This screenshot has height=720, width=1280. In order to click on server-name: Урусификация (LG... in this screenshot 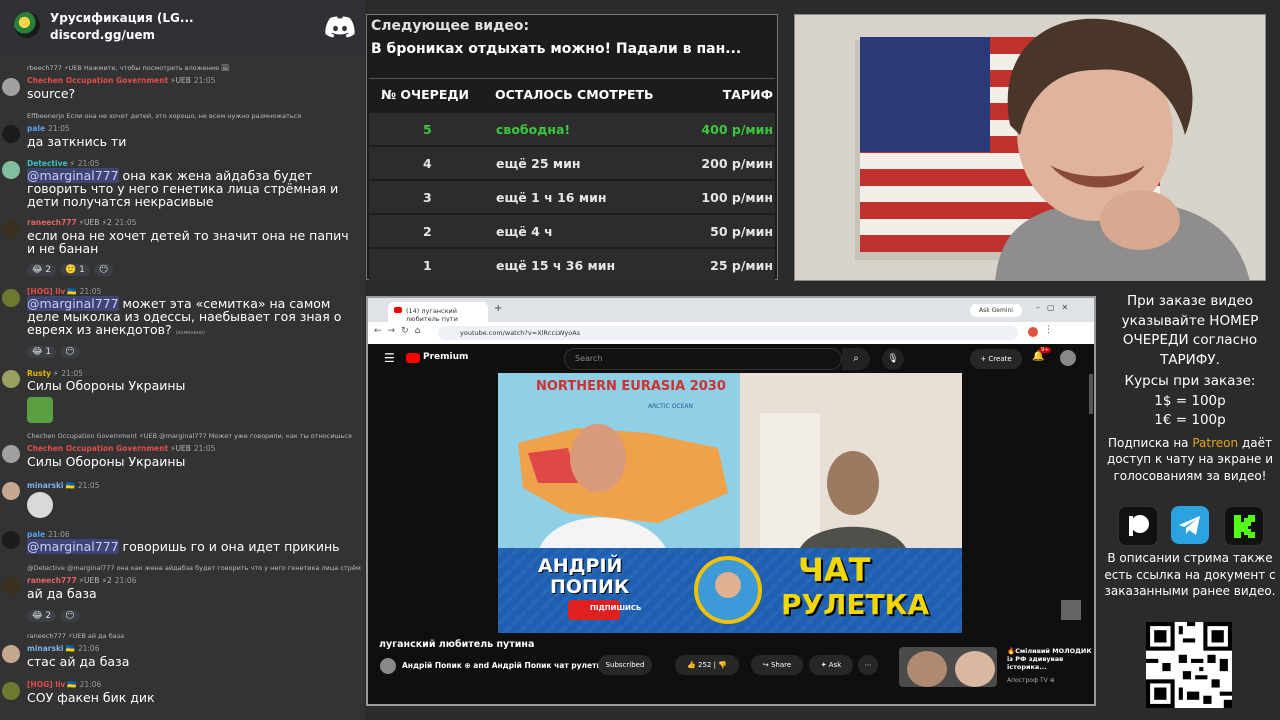, I will do `click(122, 18)`.